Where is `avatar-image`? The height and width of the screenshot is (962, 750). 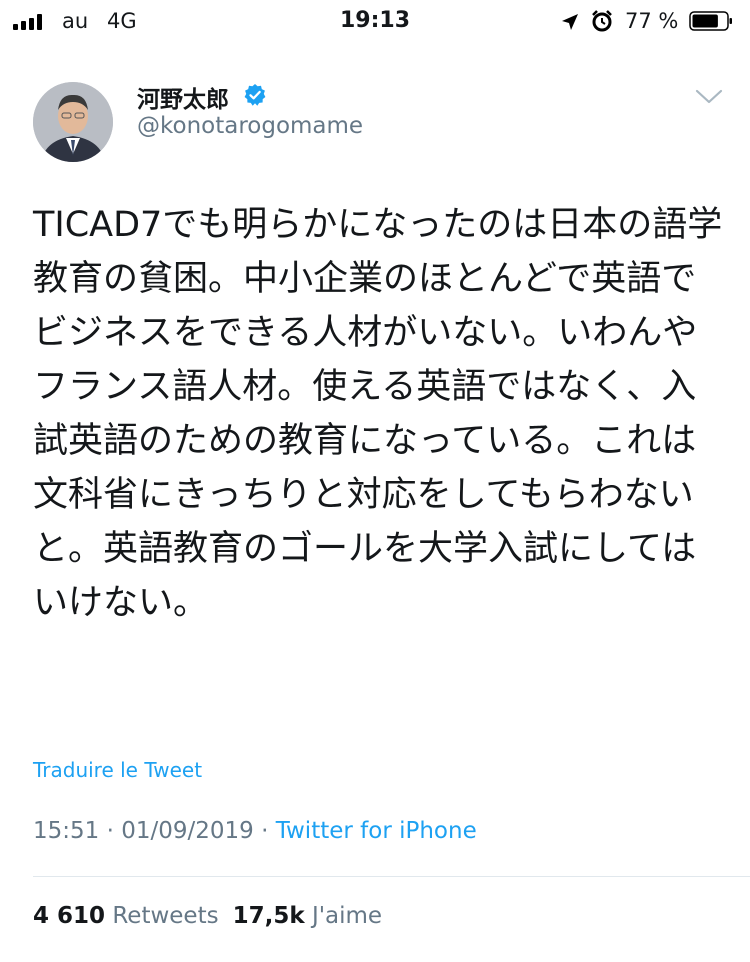 avatar-image is located at coordinates (73, 122).